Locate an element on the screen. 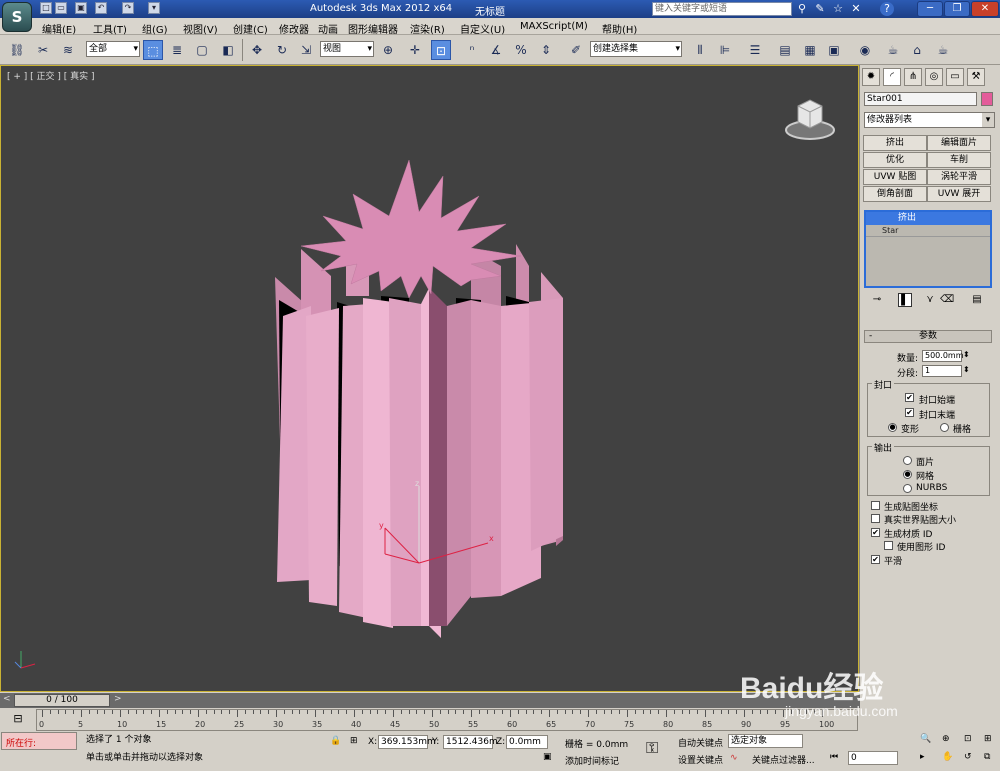 This screenshot has height=771, width=1000. layers-icon: ☰ is located at coordinates (755, 50).